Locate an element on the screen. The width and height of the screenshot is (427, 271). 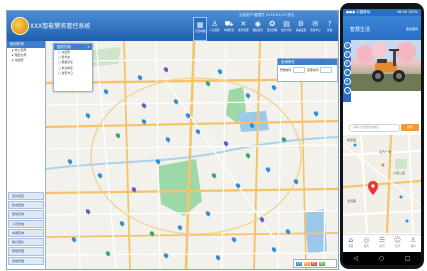
legend-item: 报警 is located at coordinates (314, 263).